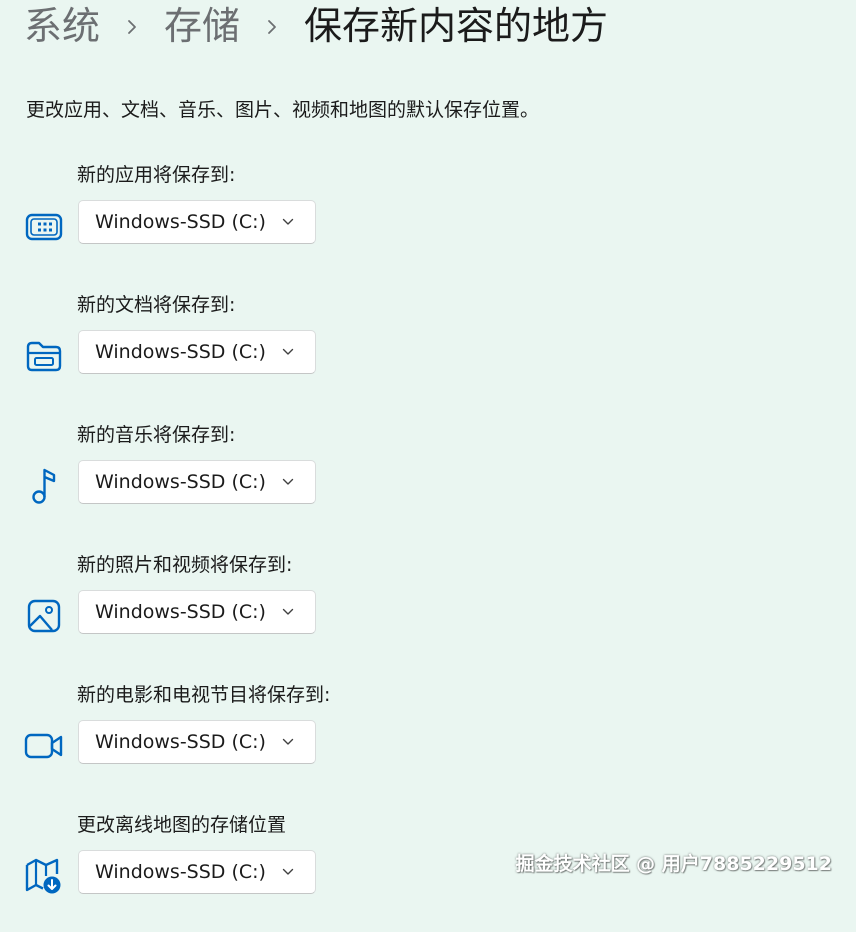 The width and height of the screenshot is (856, 932). Describe the element at coordinates (44, 486) in the screenshot. I see `music-note-icon` at that location.